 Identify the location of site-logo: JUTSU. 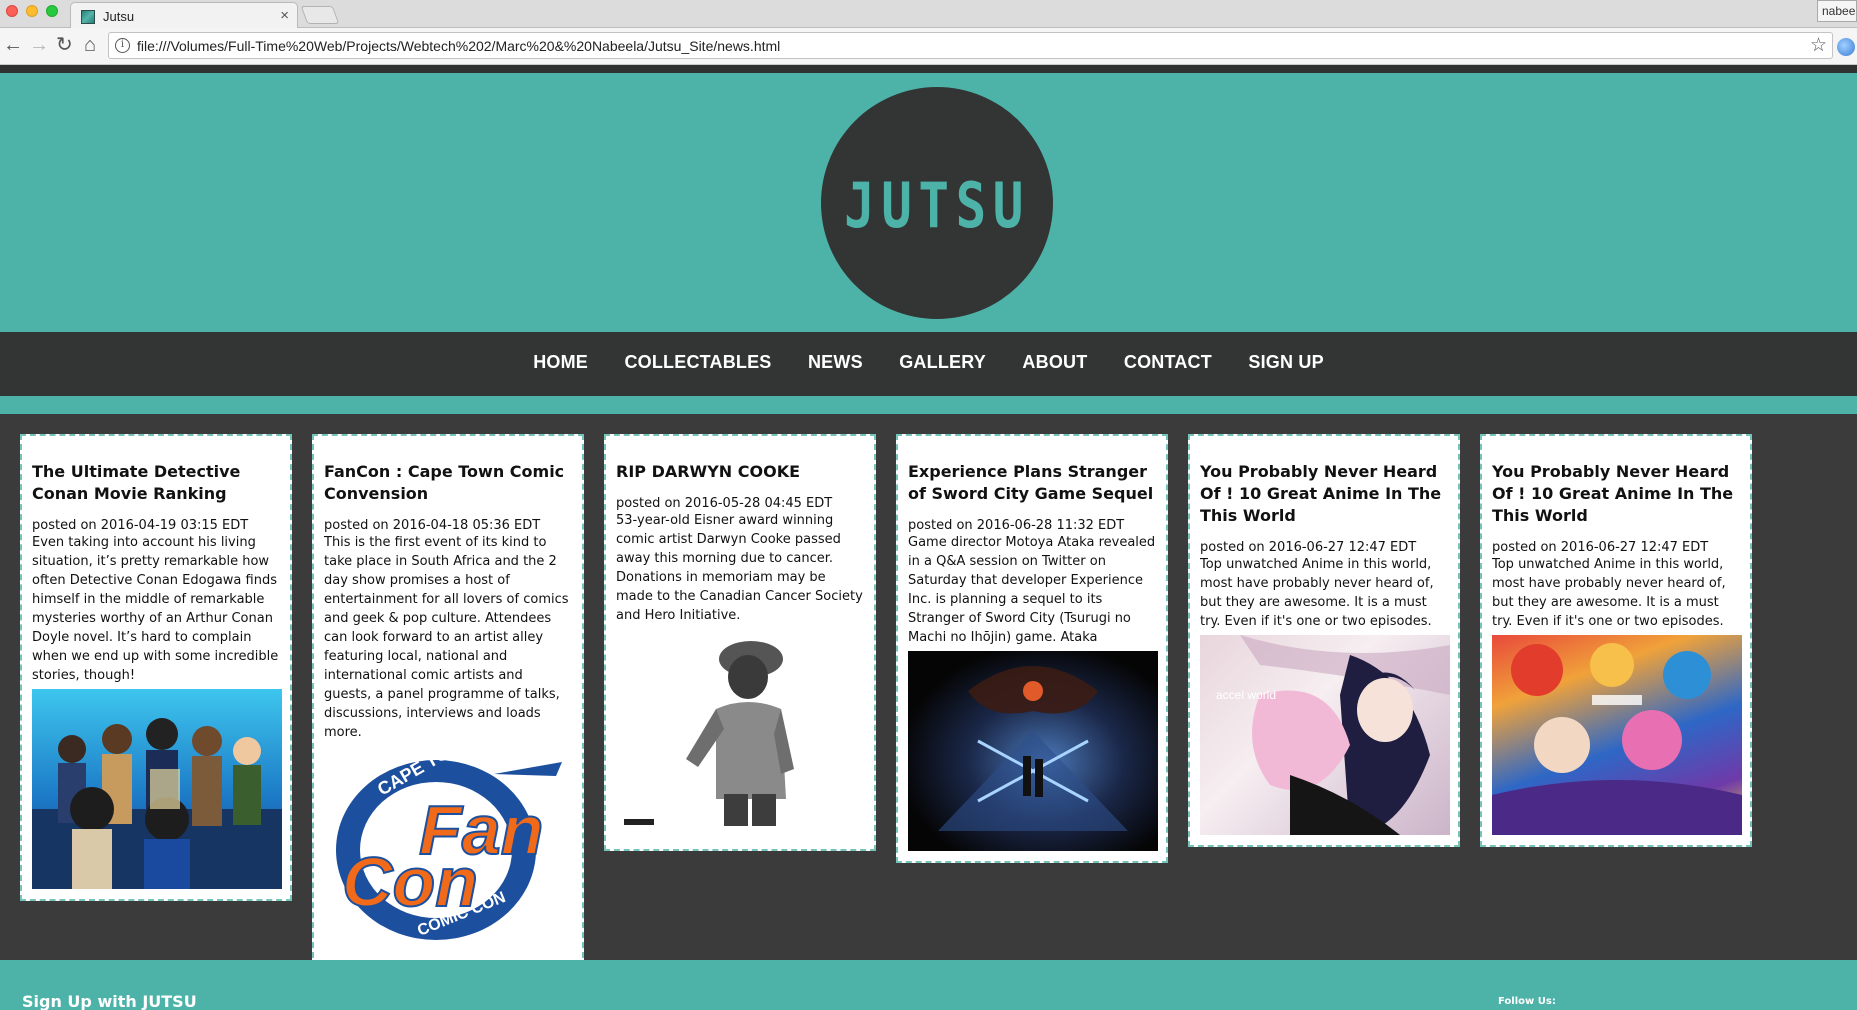
(937, 203).